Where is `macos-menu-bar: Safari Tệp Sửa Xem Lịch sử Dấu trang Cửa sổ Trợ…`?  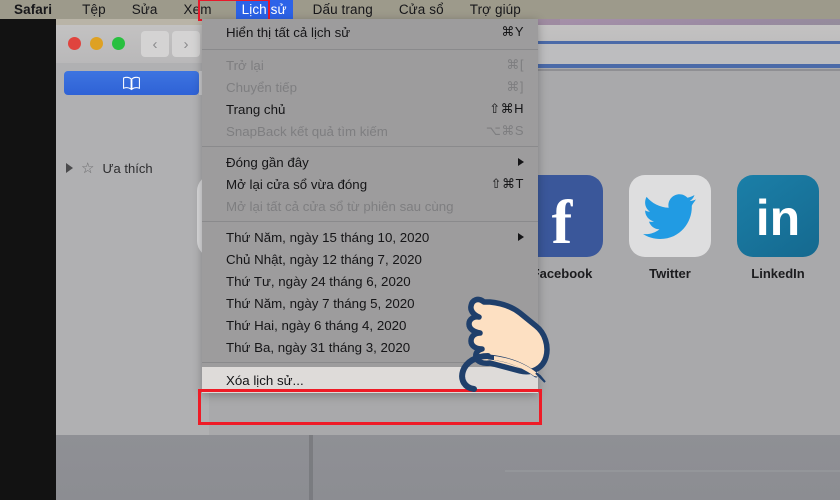
macos-menu-bar: Safari Tệp Sửa Xem Lịch sử Dấu trang Cửa sổ Trợ… is located at coordinates (420, 10).